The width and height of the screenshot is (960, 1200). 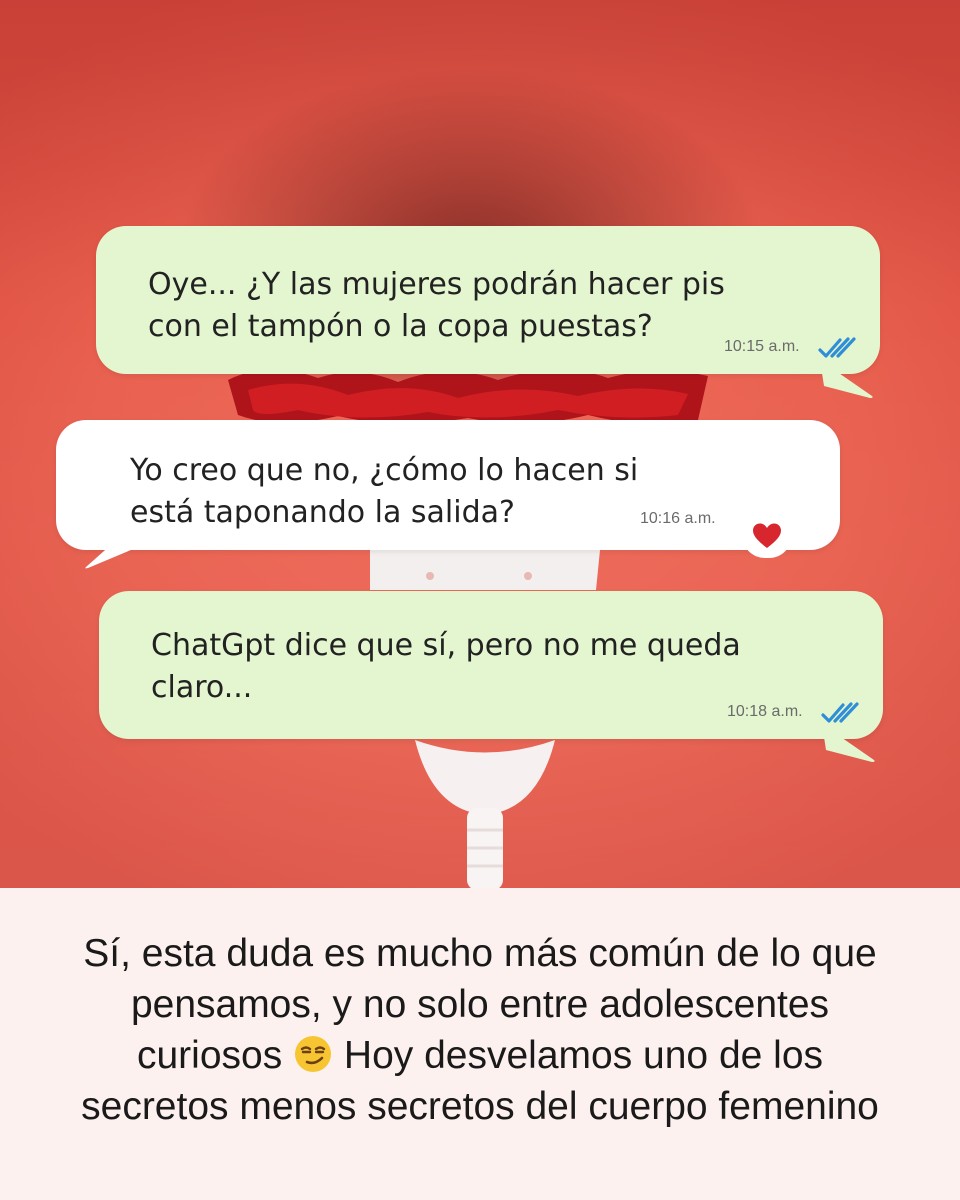 I want to click on reaction-badge, so click(x=767, y=535).